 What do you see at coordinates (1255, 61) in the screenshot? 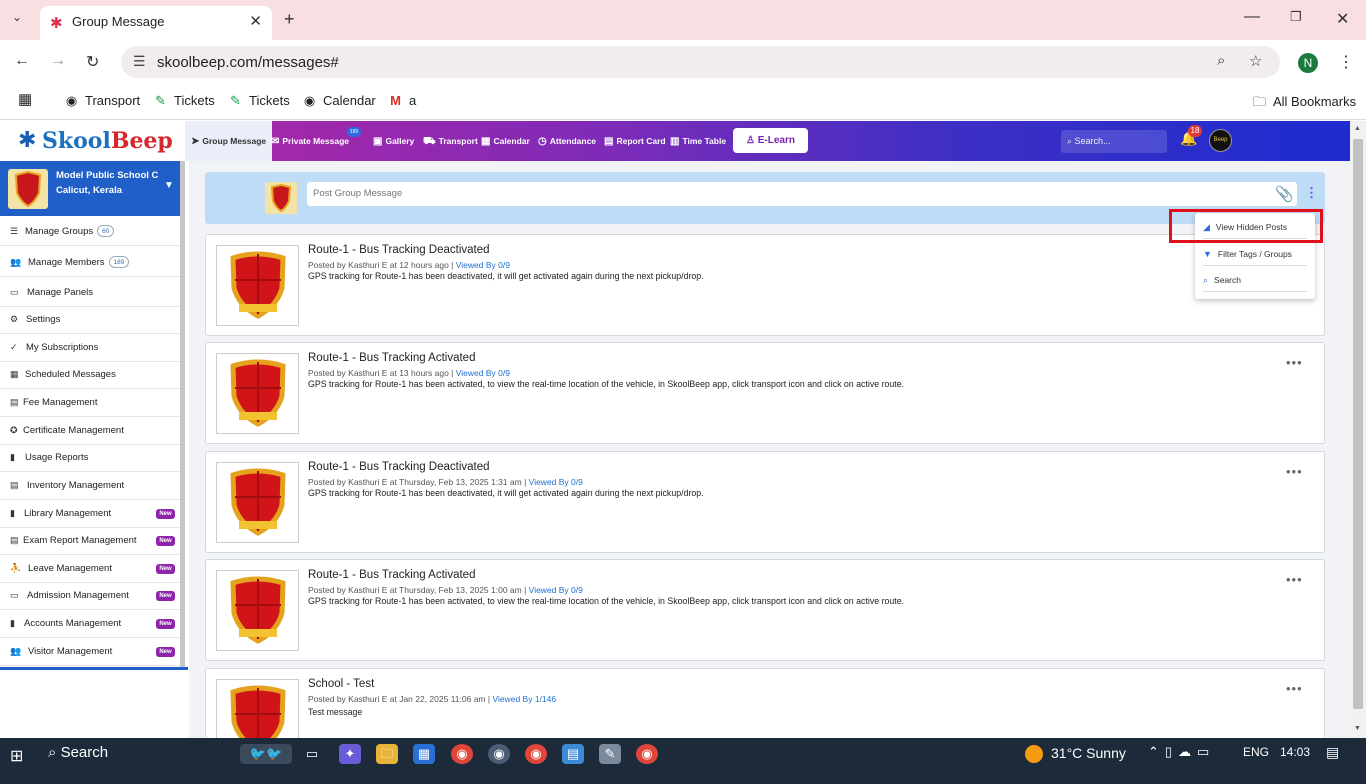
I see `bookmark-star-icon: ☆` at bounding box center [1255, 61].